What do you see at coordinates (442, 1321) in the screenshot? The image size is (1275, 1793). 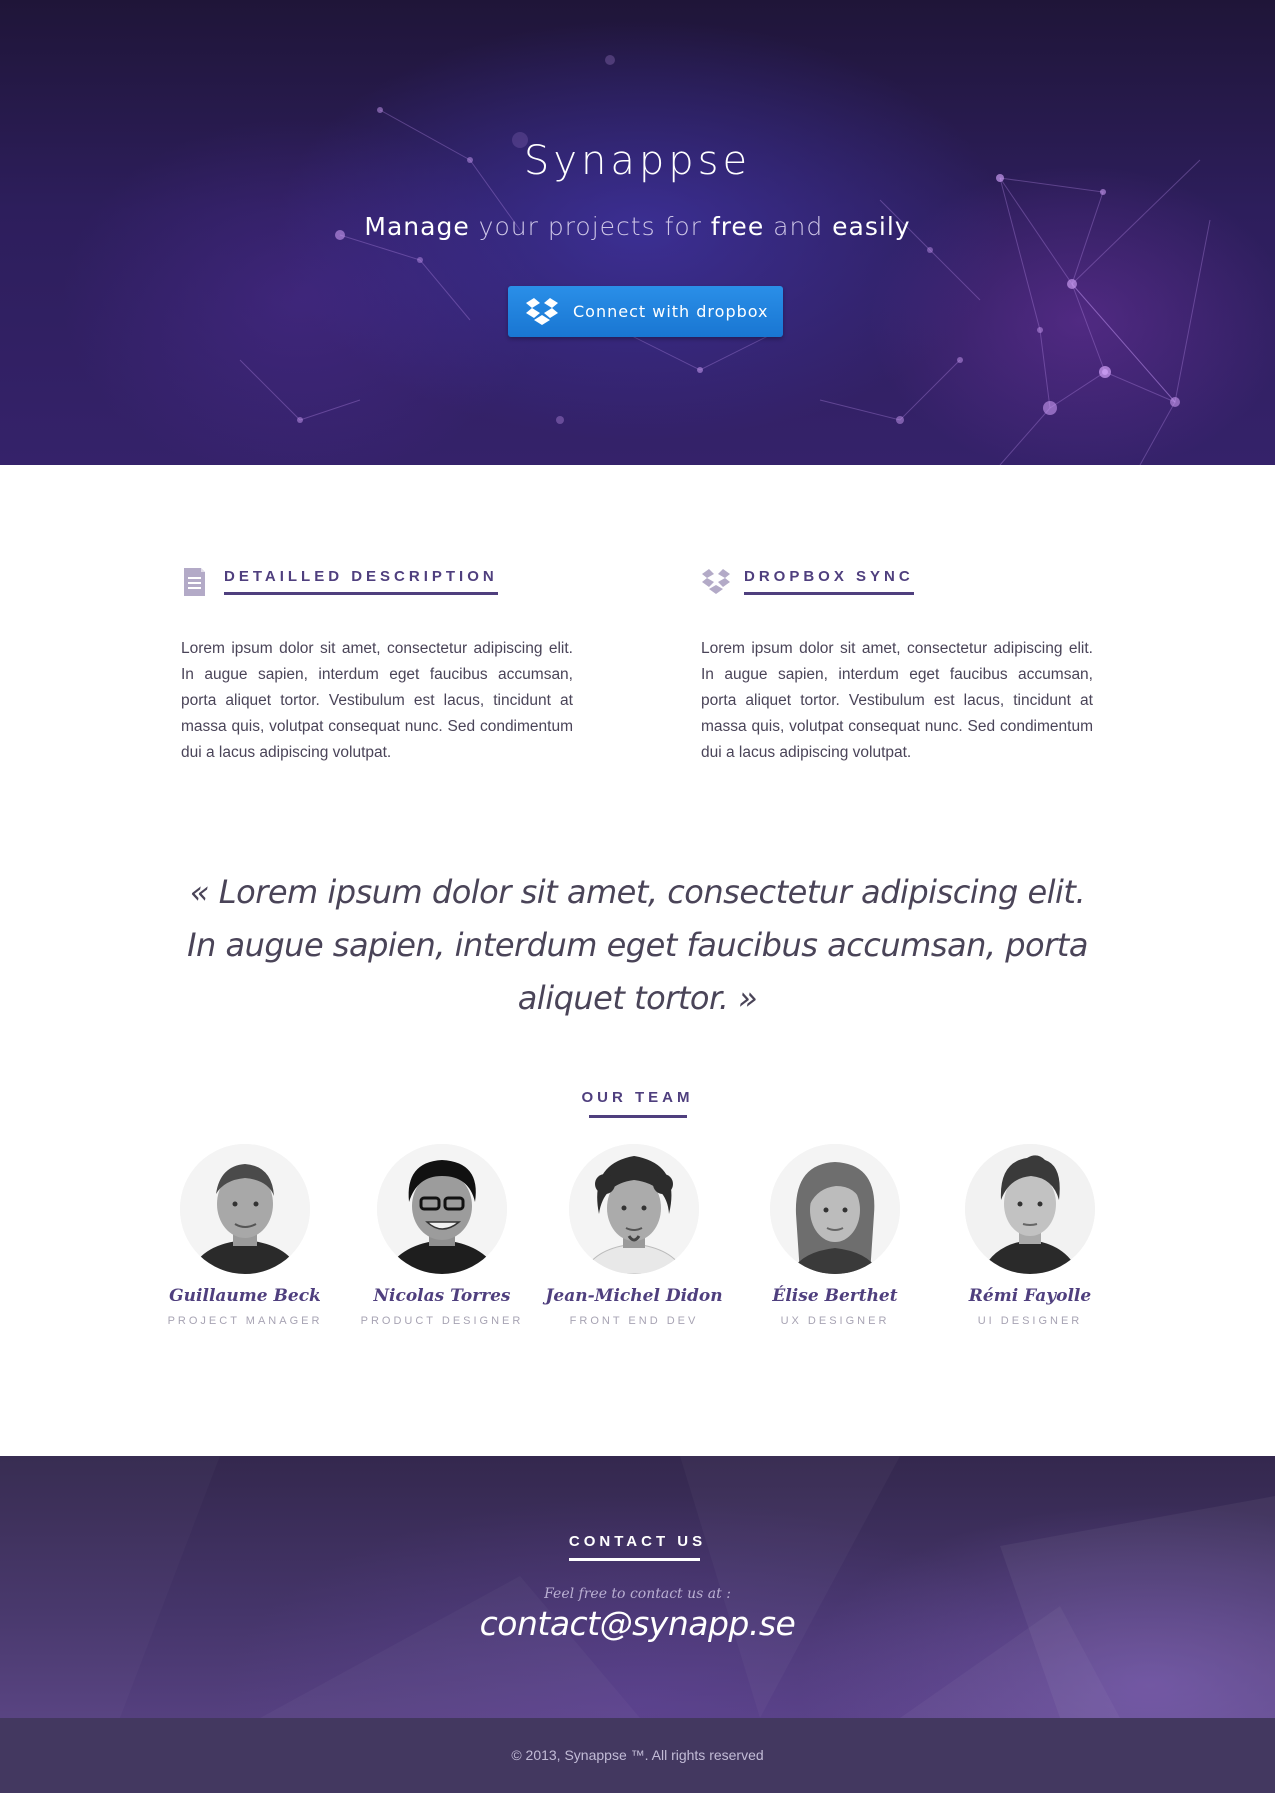 I see `member-role: PRODUCT DESIGNER` at bounding box center [442, 1321].